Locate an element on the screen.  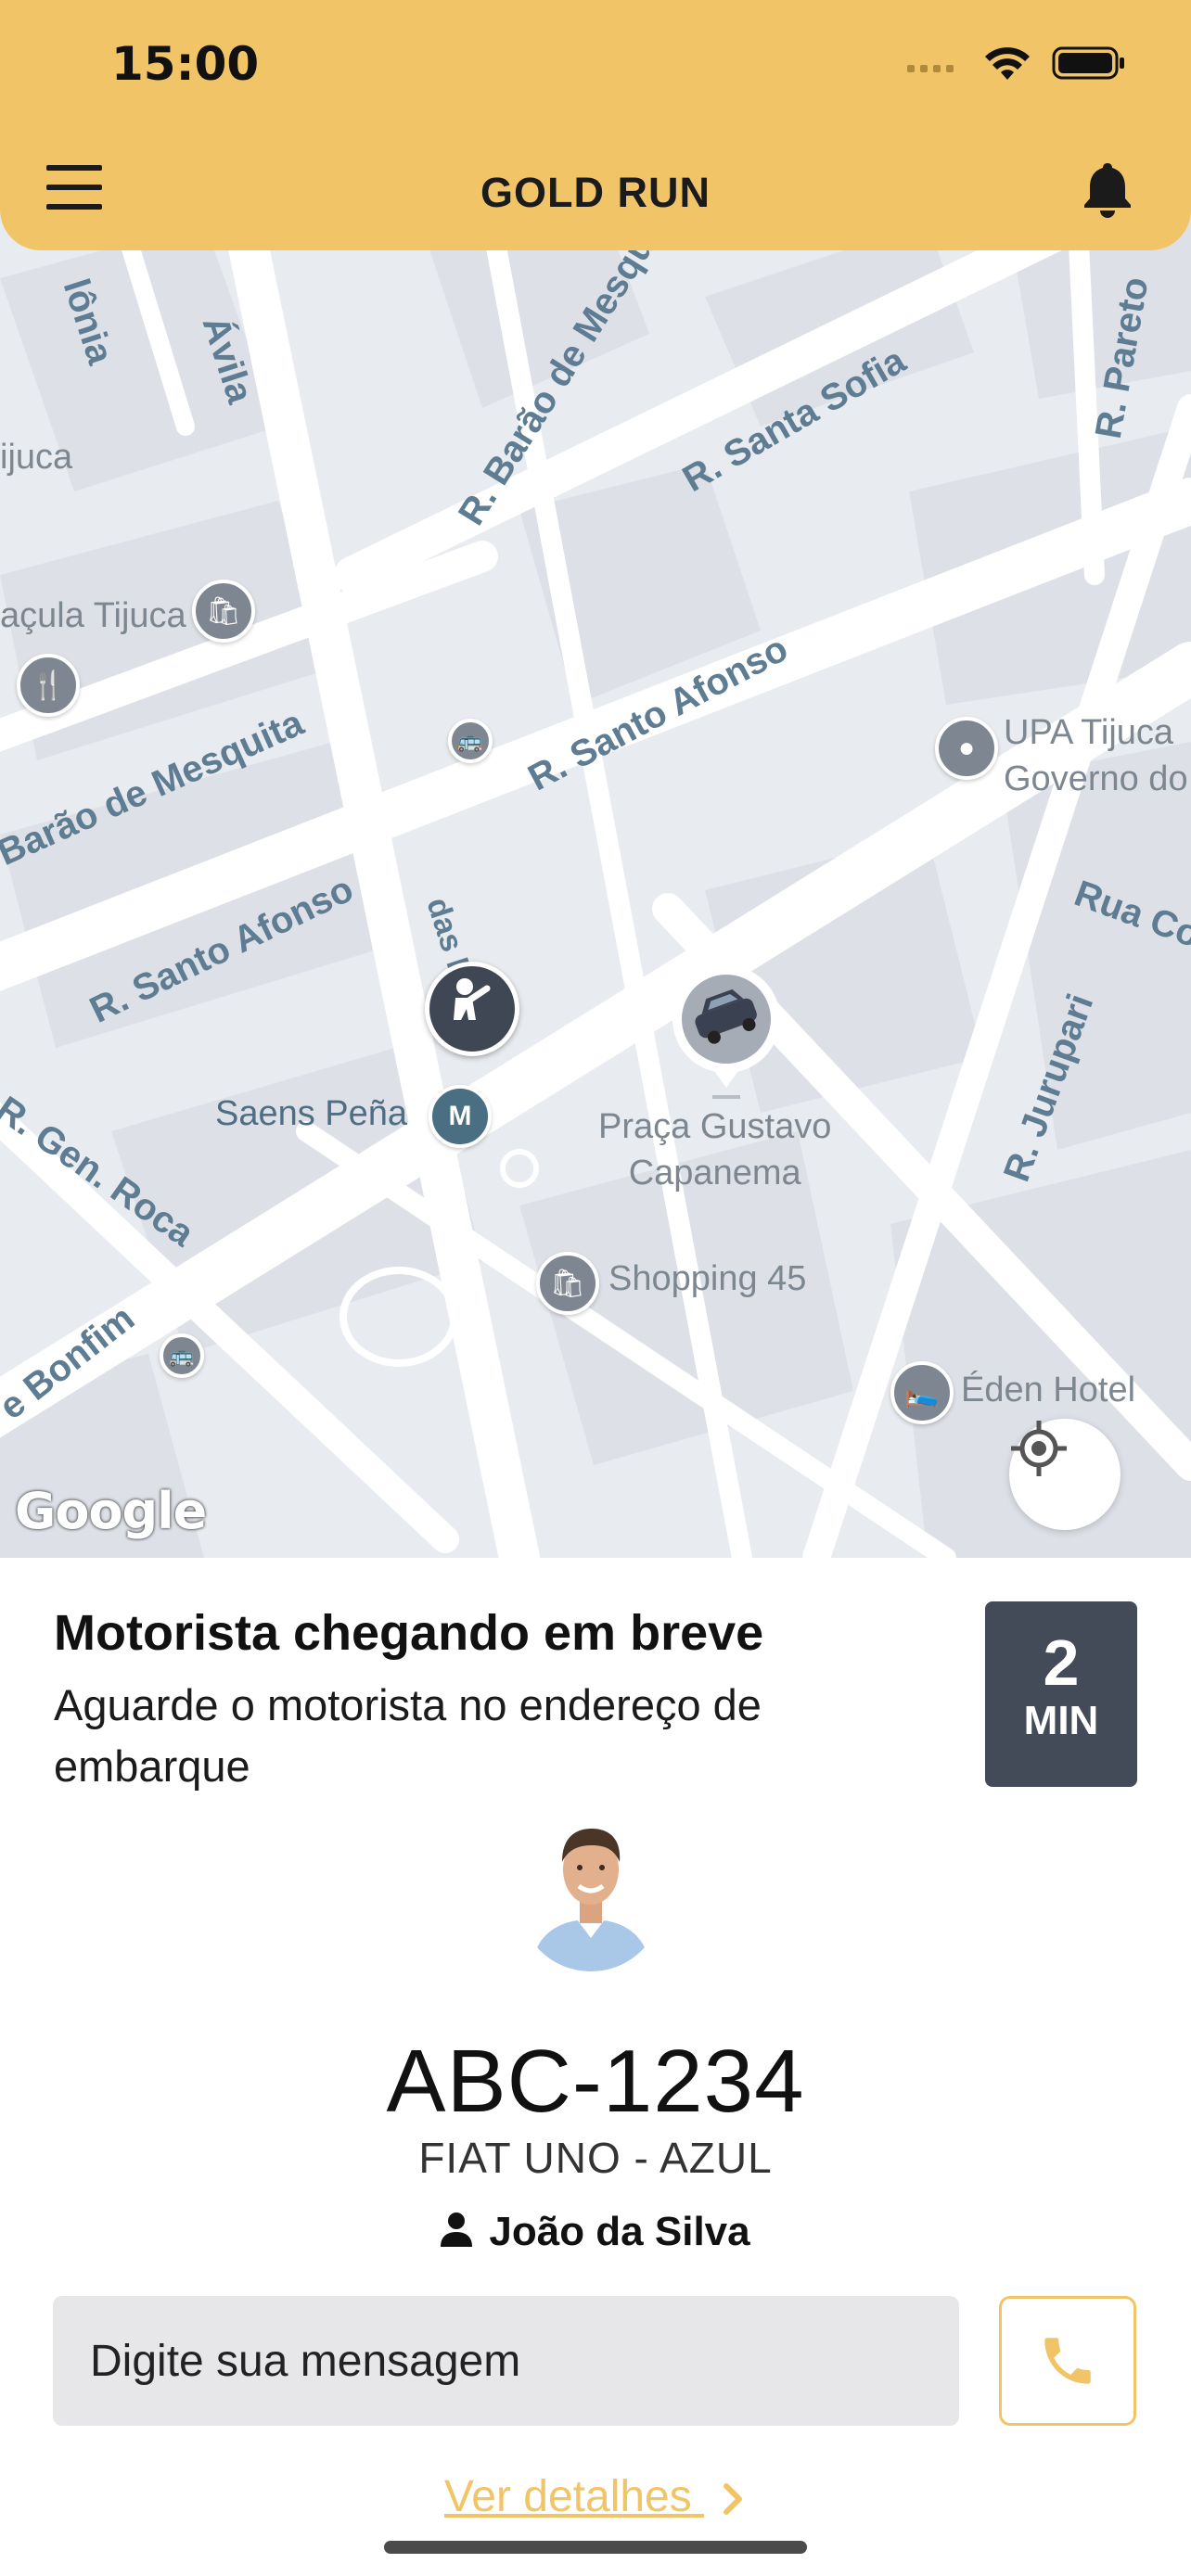
chevron-right-icon is located at coordinates (733, 2500).